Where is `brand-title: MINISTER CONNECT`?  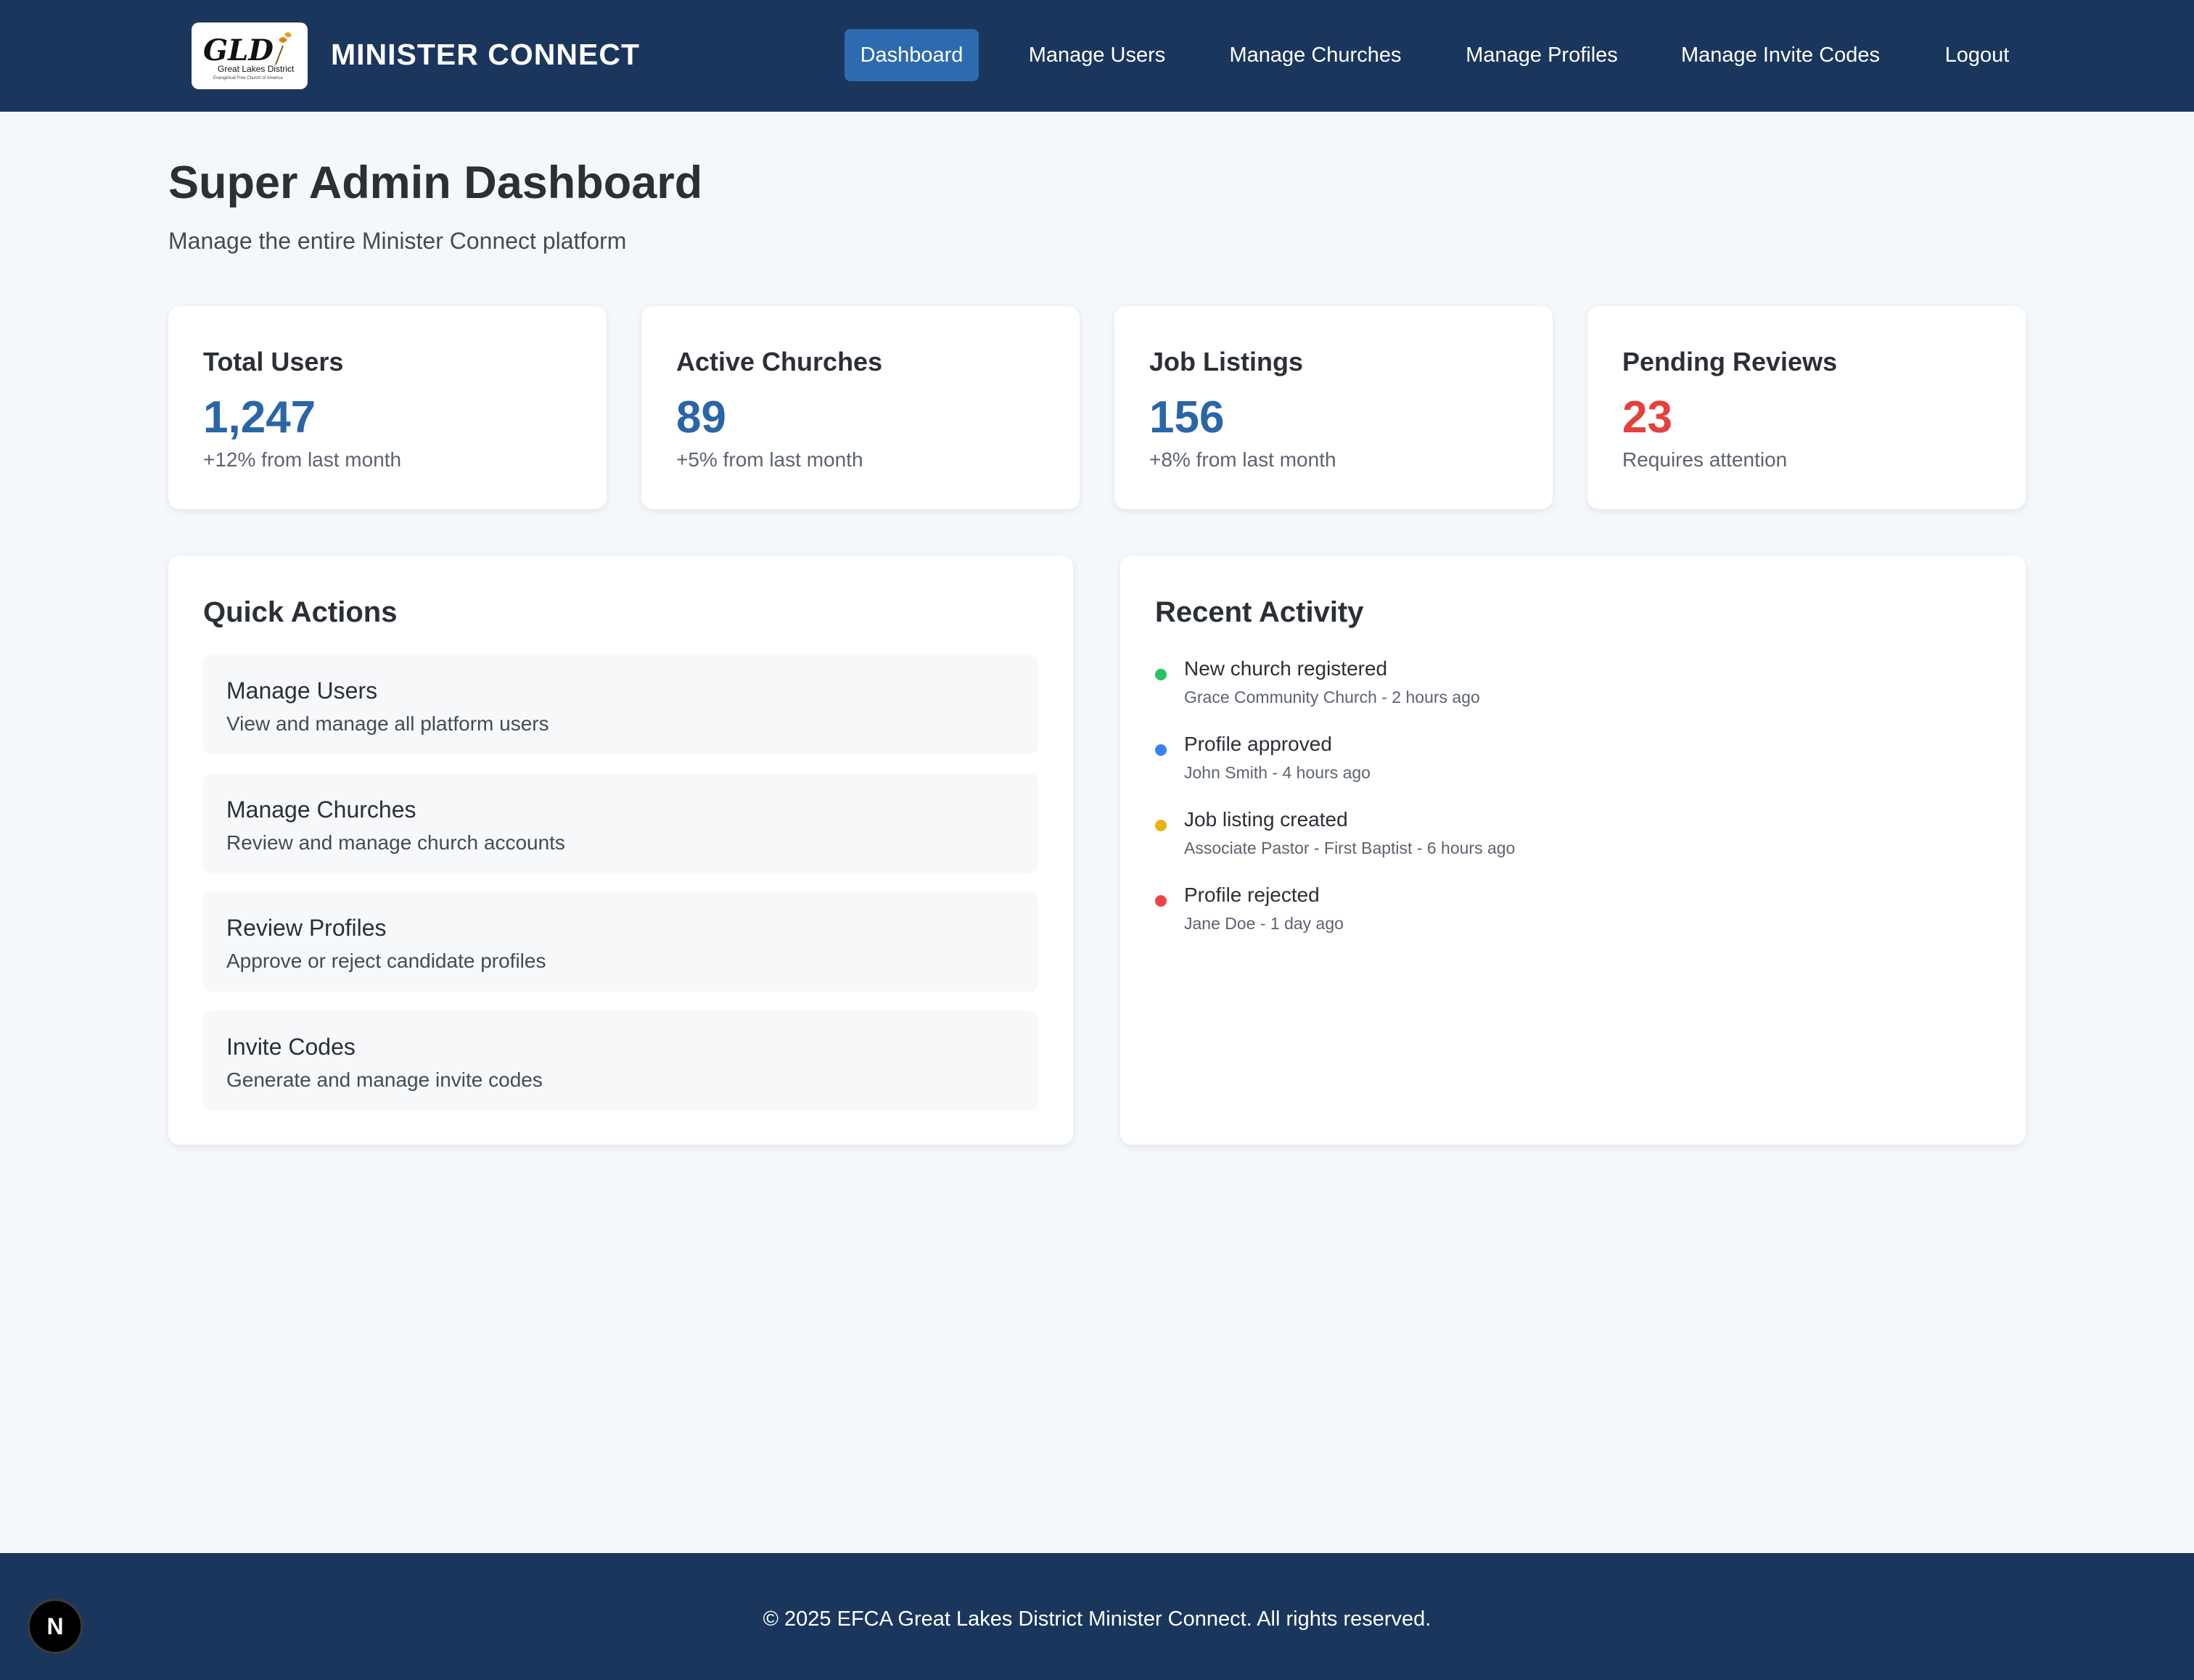
brand-title: MINISTER CONNECT is located at coordinates (485, 55).